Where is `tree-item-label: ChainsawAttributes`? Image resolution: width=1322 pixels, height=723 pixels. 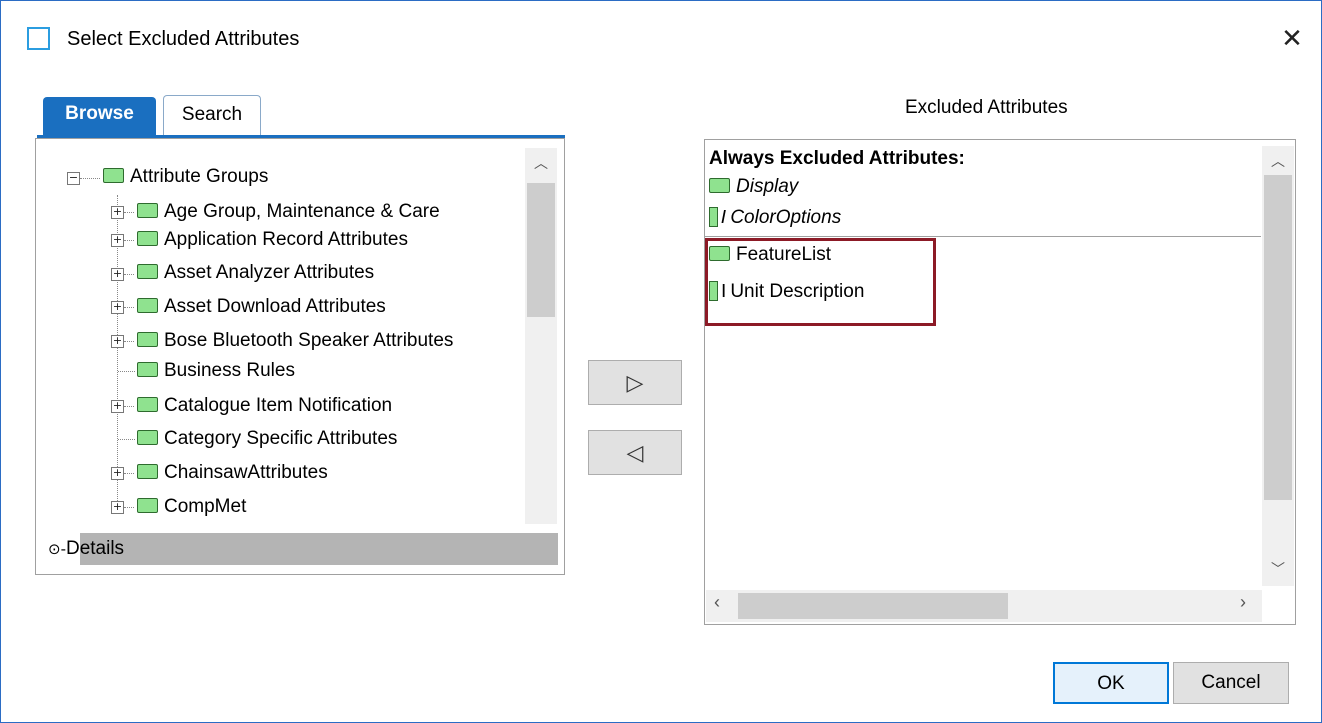
tree-item-label: ChainsawAttributes is located at coordinates (246, 472).